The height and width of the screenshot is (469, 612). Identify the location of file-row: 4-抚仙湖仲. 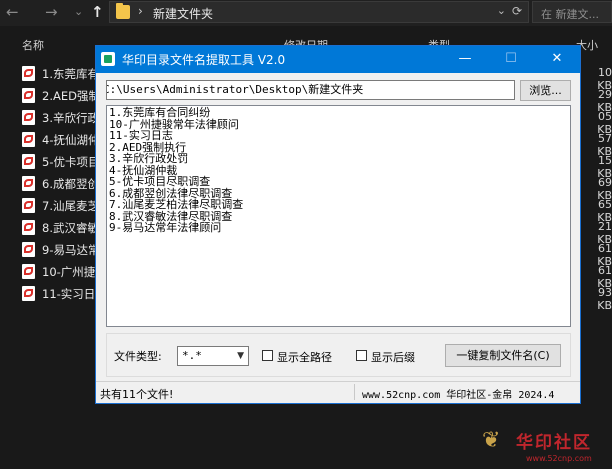
(62, 140).